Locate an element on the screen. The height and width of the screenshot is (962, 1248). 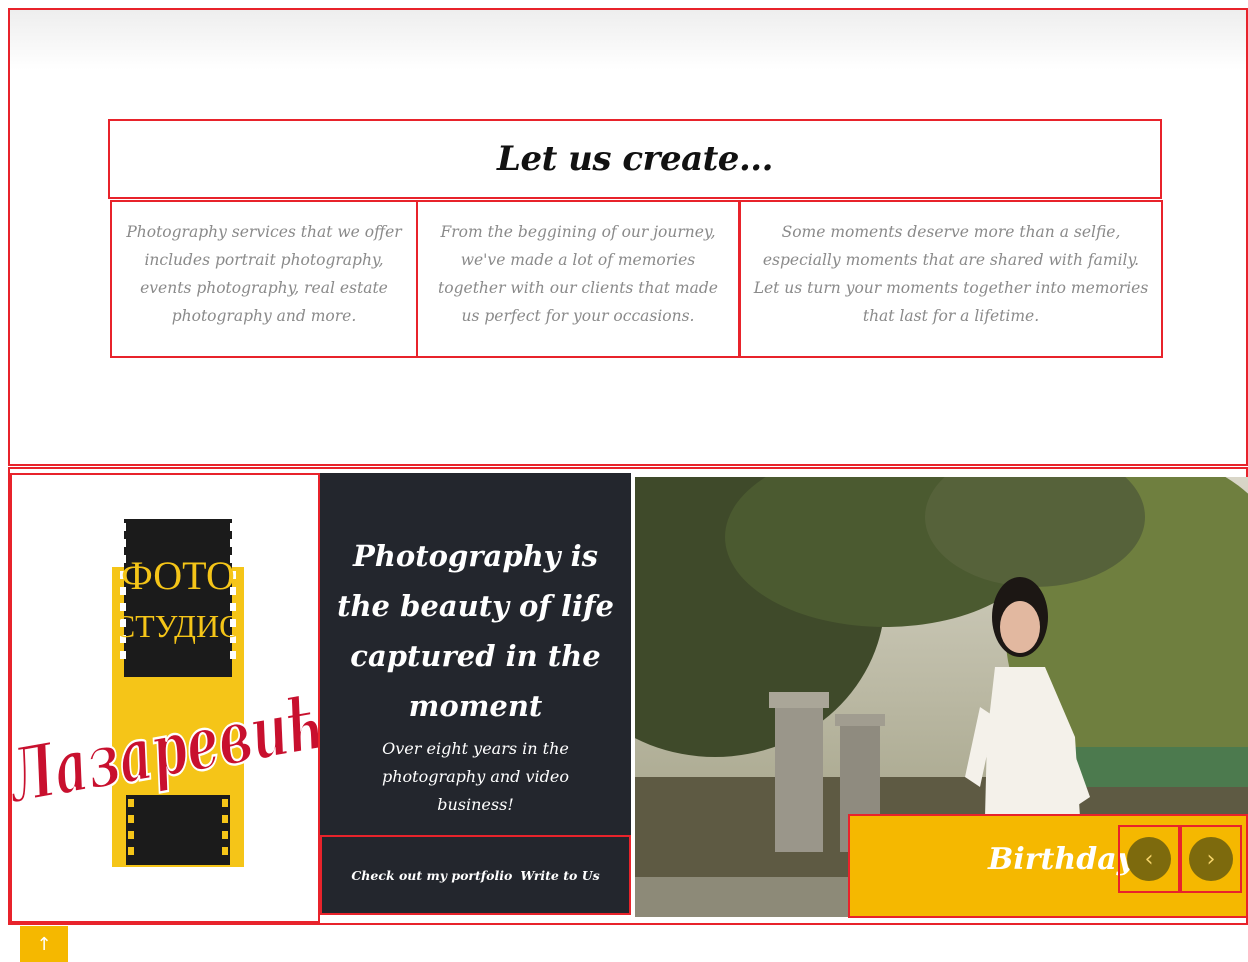
portfolio-link: Check out my portfolio is located at coordinates (431, 875).